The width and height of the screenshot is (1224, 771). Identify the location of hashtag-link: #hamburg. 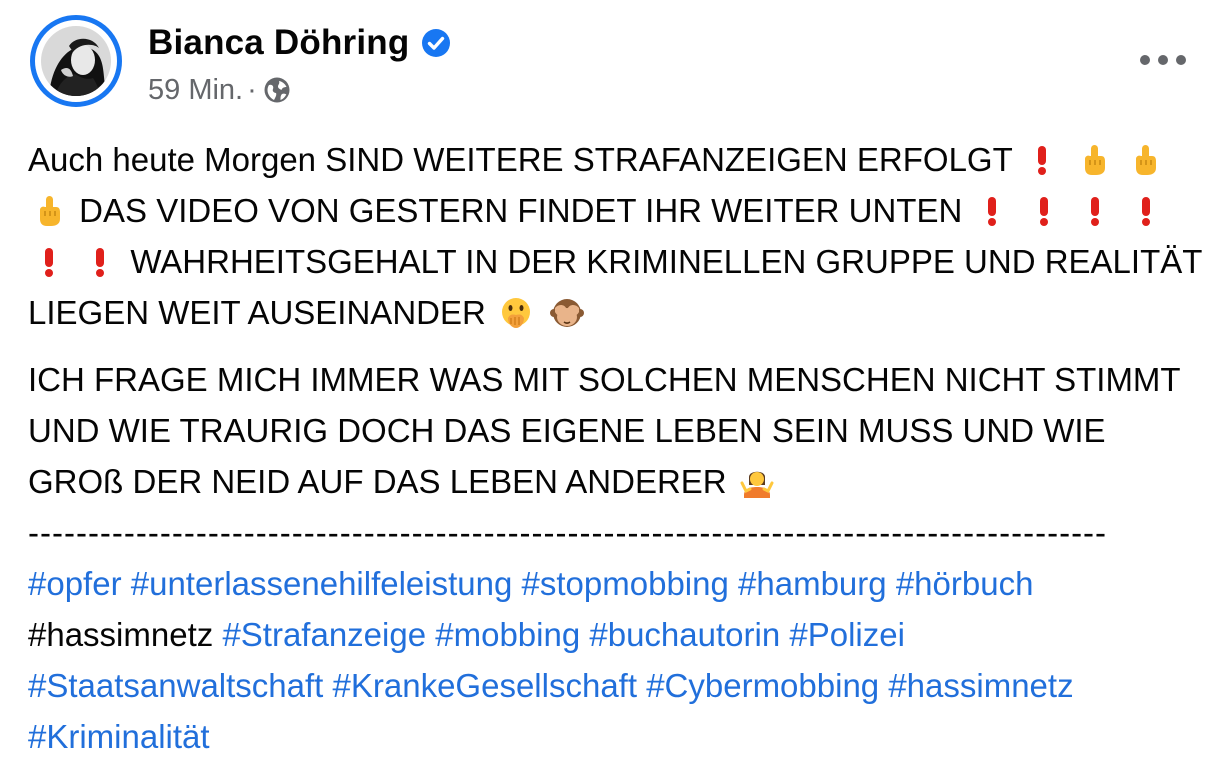
(812, 583).